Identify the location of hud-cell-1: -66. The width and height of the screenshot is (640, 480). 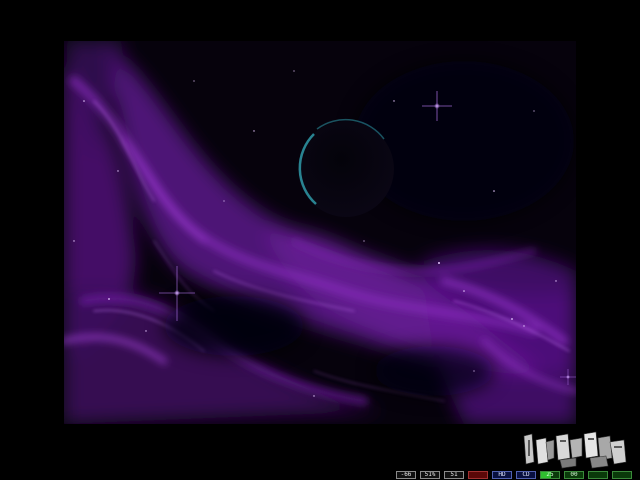
(406, 475).